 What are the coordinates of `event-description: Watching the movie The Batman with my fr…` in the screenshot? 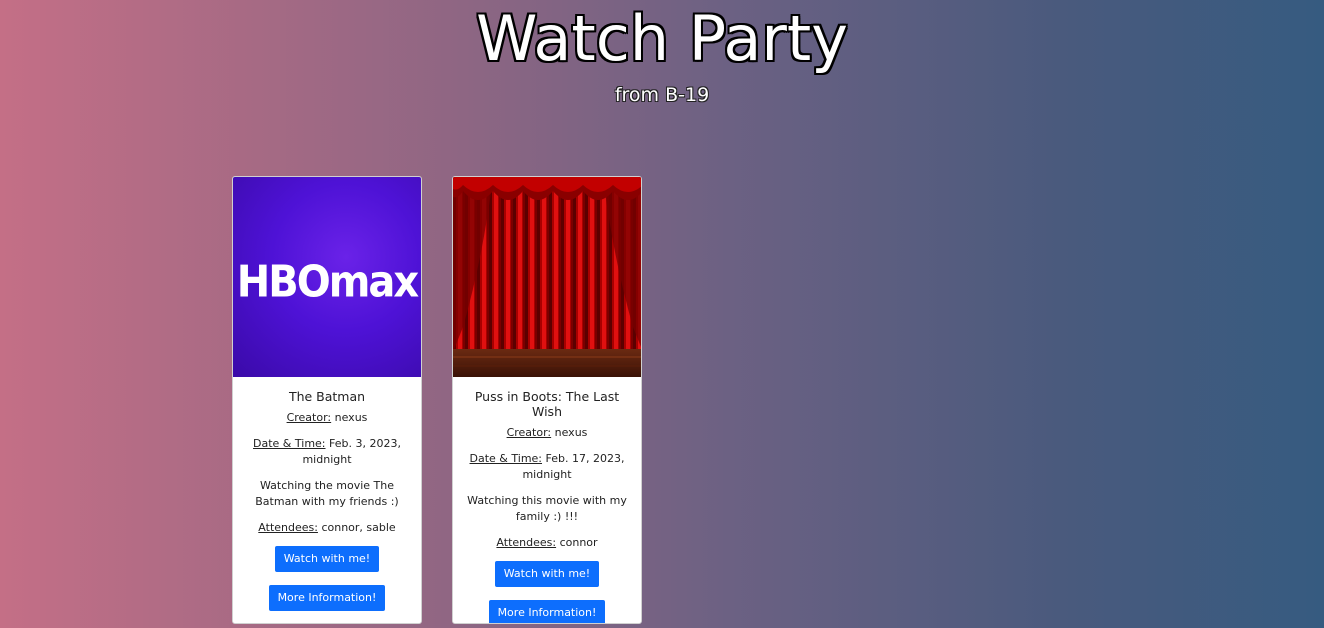 It's located at (327, 493).